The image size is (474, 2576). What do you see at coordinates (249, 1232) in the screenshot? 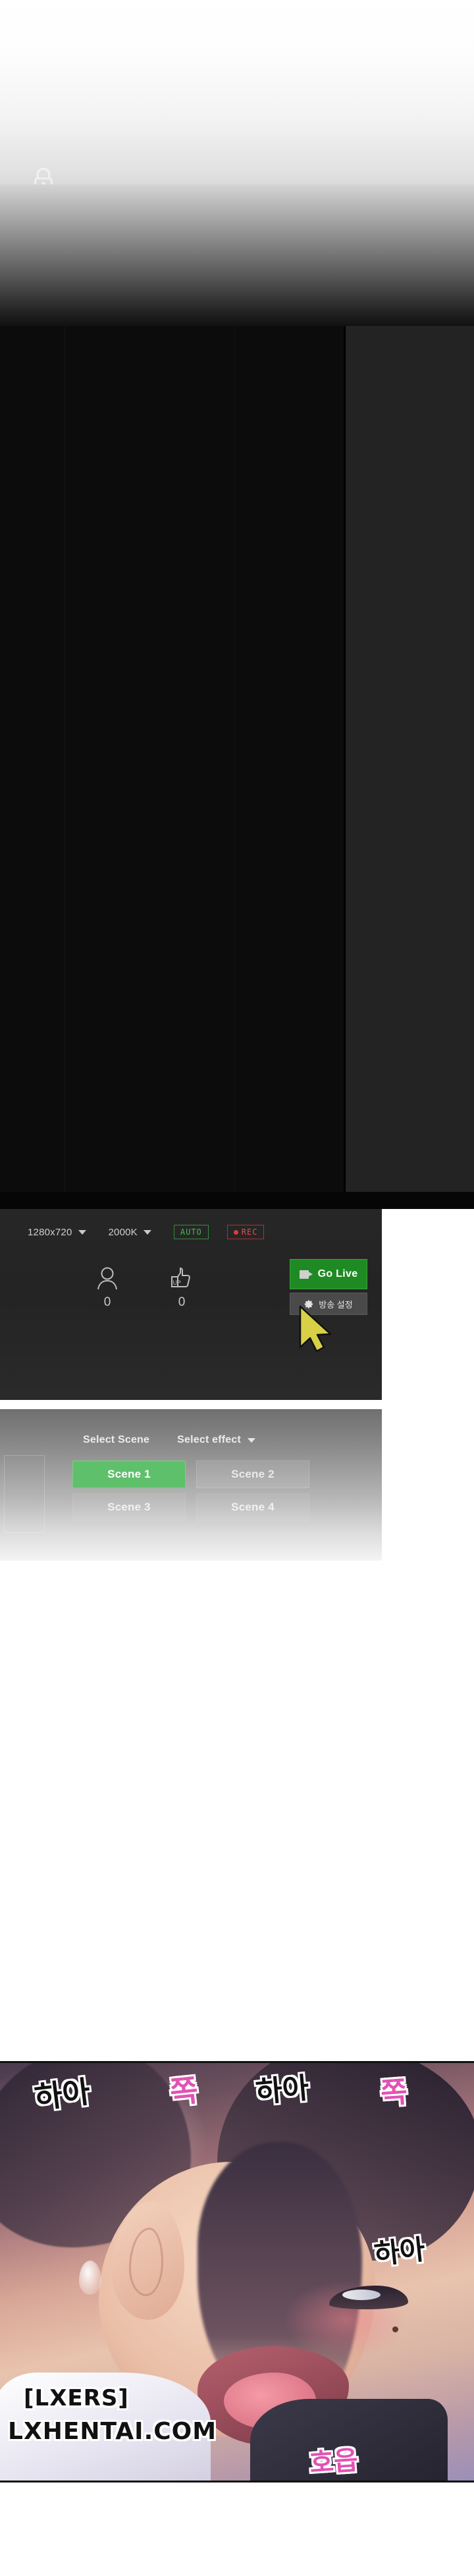
I see `rec-badge-label: REC` at bounding box center [249, 1232].